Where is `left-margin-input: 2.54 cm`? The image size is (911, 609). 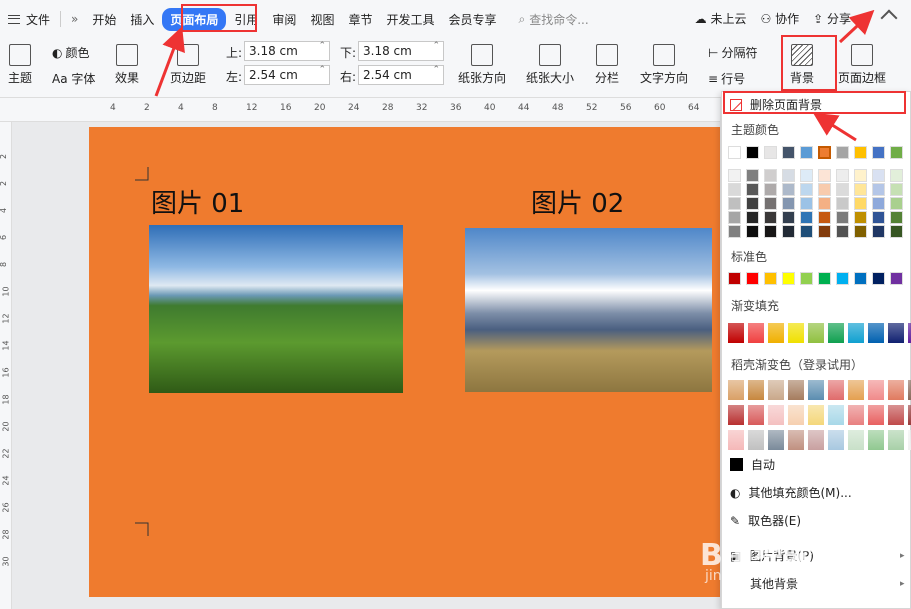
left-margin-input: 2.54 cm is located at coordinates (287, 75).